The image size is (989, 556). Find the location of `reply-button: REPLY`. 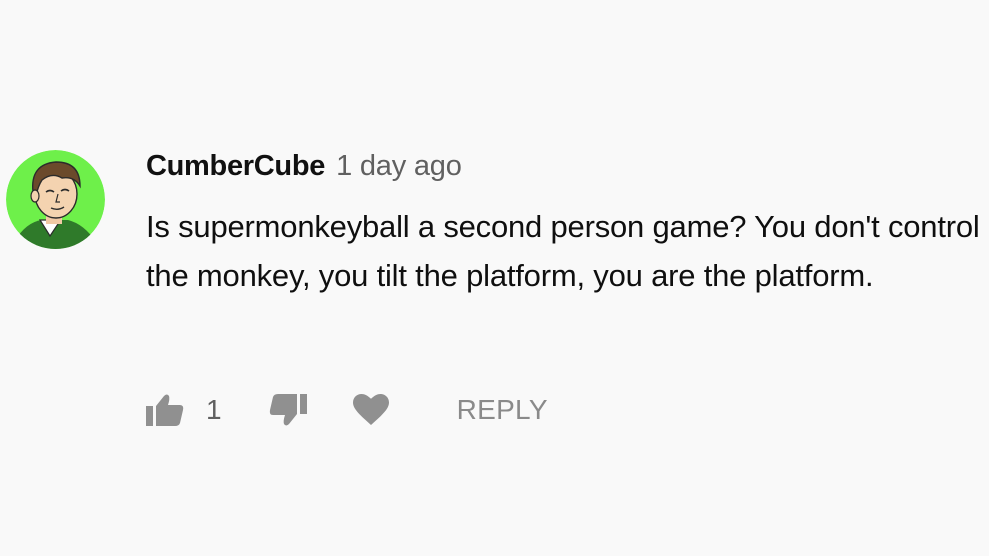

reply-button: REPLY is located at coordinates (502, 410).